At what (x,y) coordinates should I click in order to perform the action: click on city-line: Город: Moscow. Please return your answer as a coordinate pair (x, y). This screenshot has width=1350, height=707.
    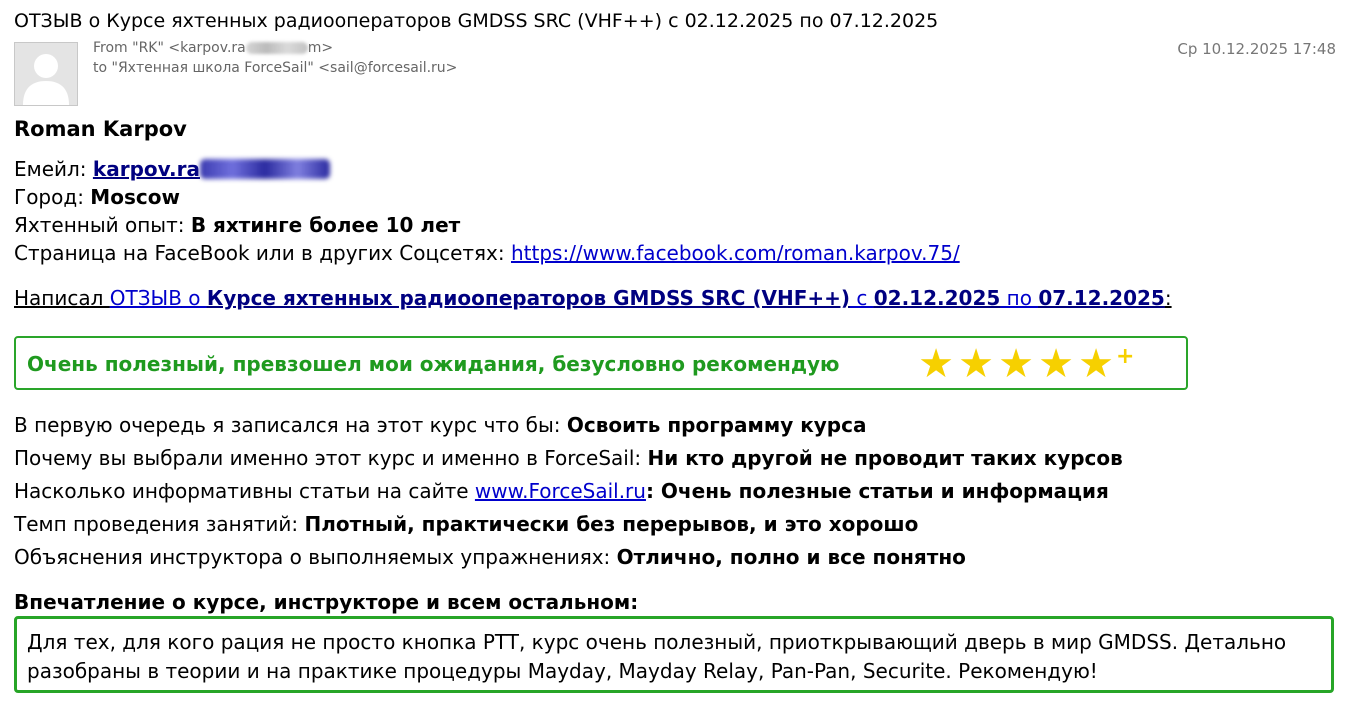
    Looking at the image, I should click on (487, 197).